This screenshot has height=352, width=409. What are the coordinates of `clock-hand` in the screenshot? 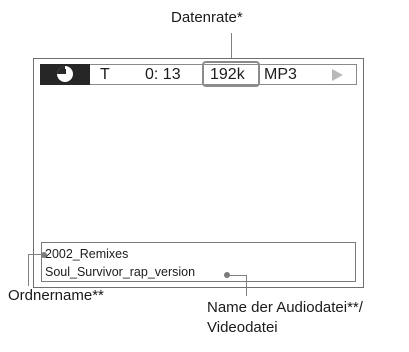 It's located at (65, 71).